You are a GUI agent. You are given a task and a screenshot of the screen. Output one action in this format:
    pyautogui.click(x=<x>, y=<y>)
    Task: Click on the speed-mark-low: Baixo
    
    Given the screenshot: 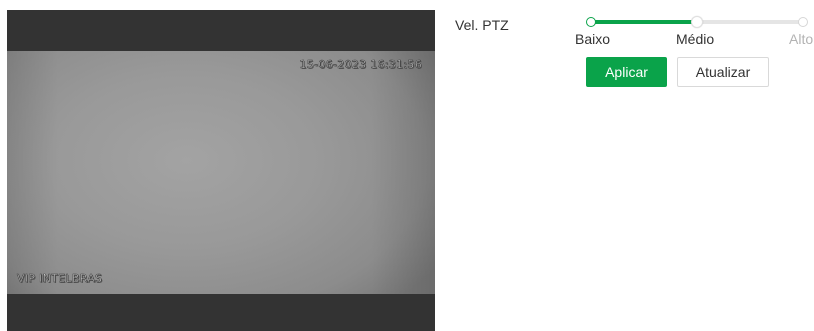 What is the action you would take?
    pyautogui.click(x=593, y=39)
    